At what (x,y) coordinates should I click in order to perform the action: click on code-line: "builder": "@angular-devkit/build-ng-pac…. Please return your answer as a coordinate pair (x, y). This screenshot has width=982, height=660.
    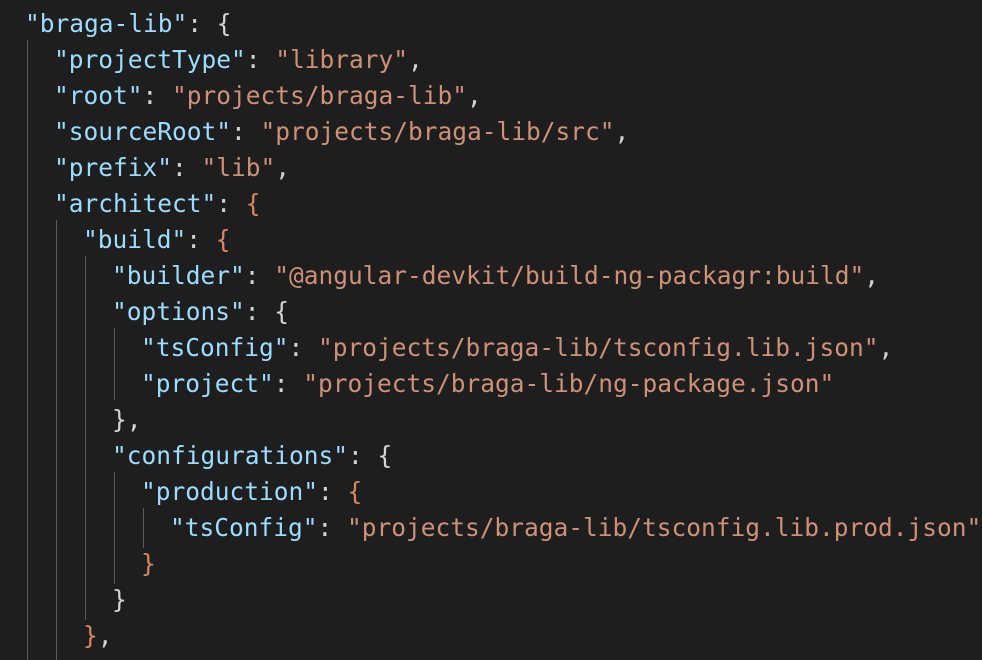
    Looking at the image, I should click on (495, 276).